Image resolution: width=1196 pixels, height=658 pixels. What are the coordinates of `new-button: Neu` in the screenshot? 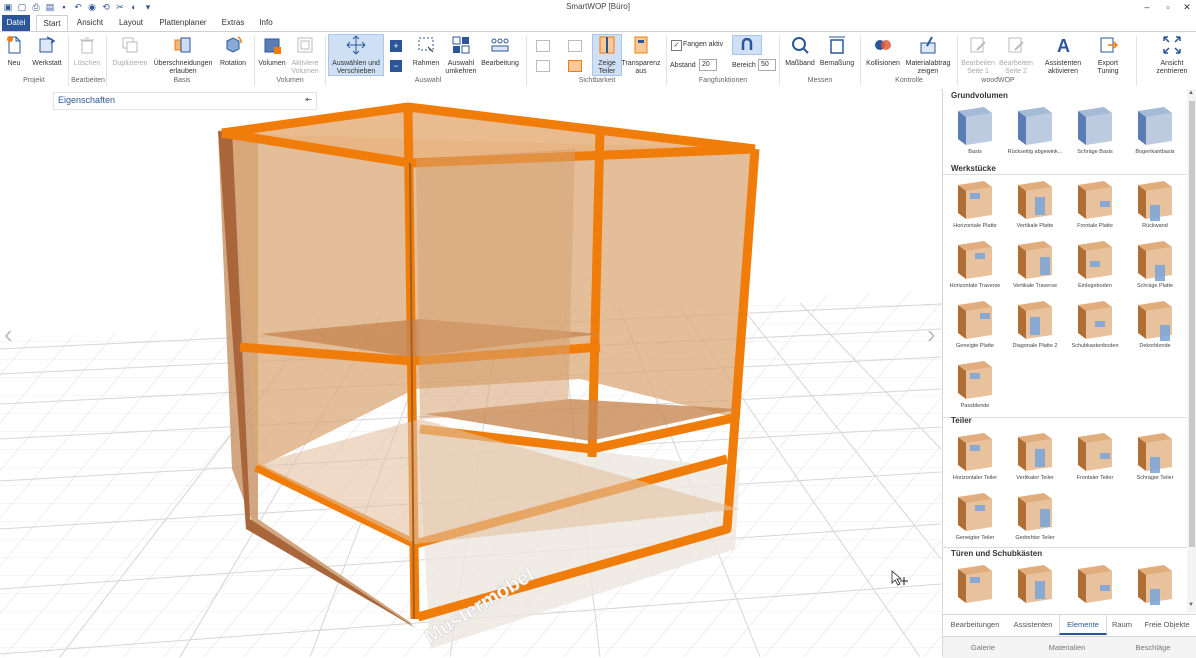 It's located at (14, 51).